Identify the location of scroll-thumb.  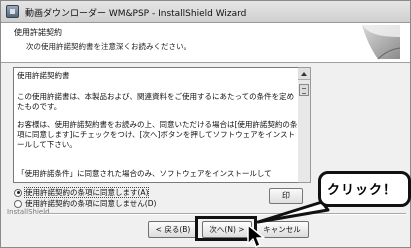
(304, 90).